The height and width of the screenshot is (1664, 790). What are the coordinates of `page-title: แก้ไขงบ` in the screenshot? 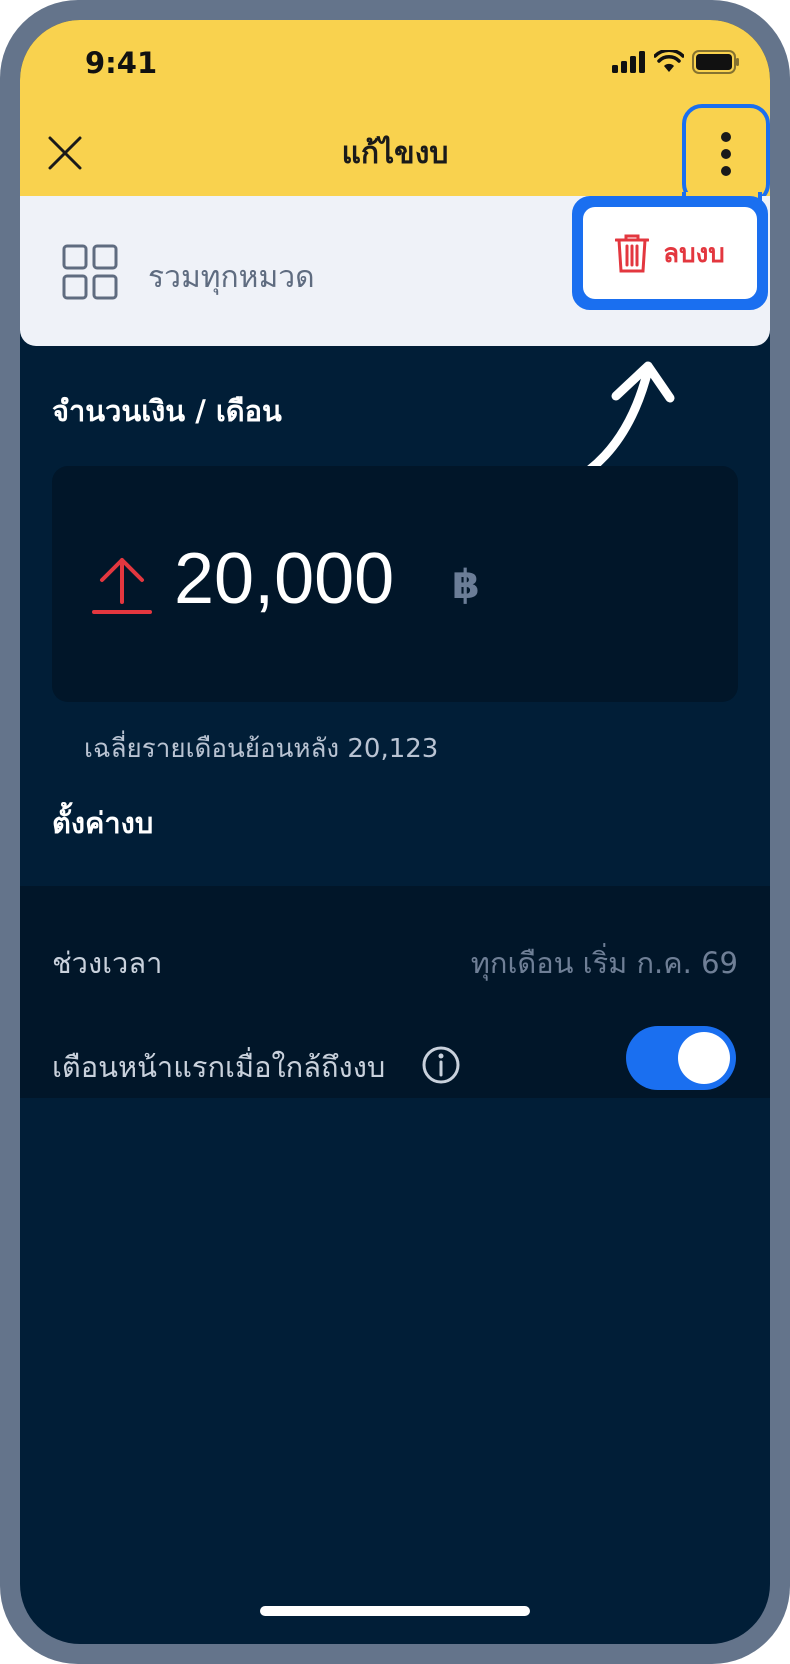 It's located at (395, 153).